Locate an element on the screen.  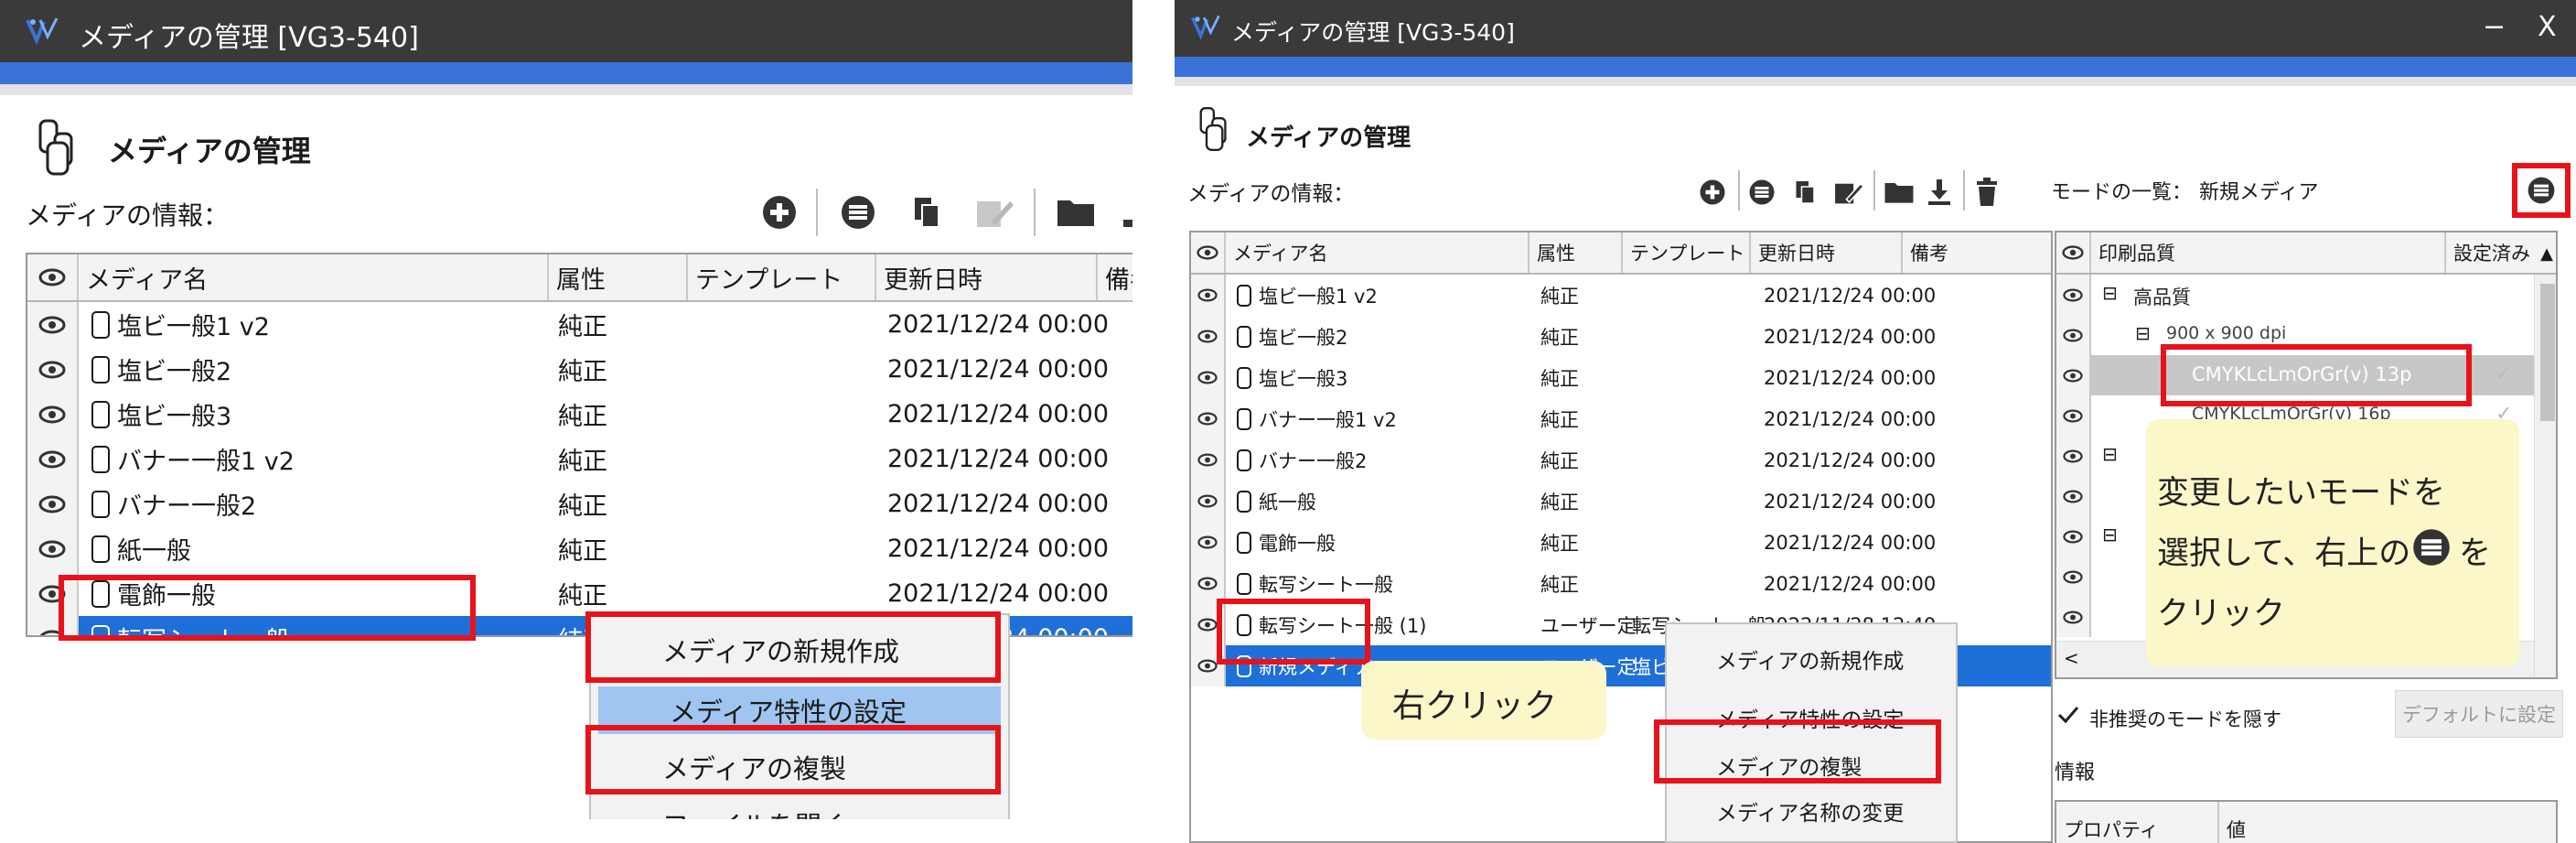
delete-media-button is located at coordinates (1986, 192).